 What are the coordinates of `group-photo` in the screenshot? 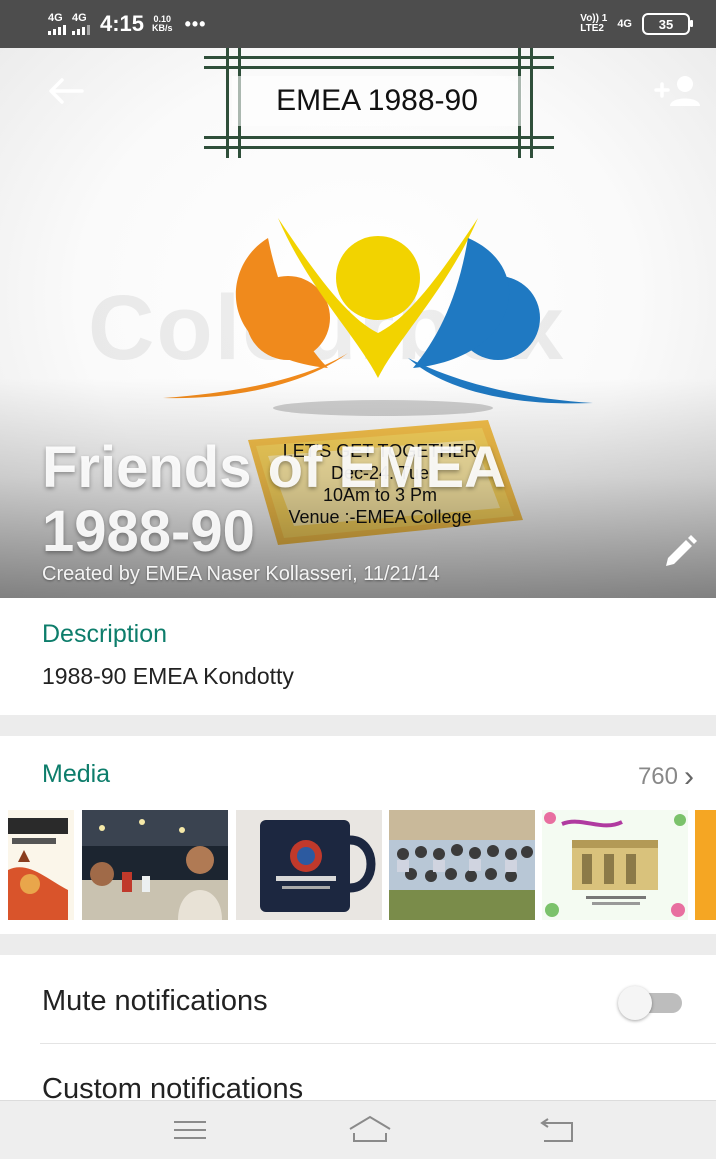 It's located at (462, 865).